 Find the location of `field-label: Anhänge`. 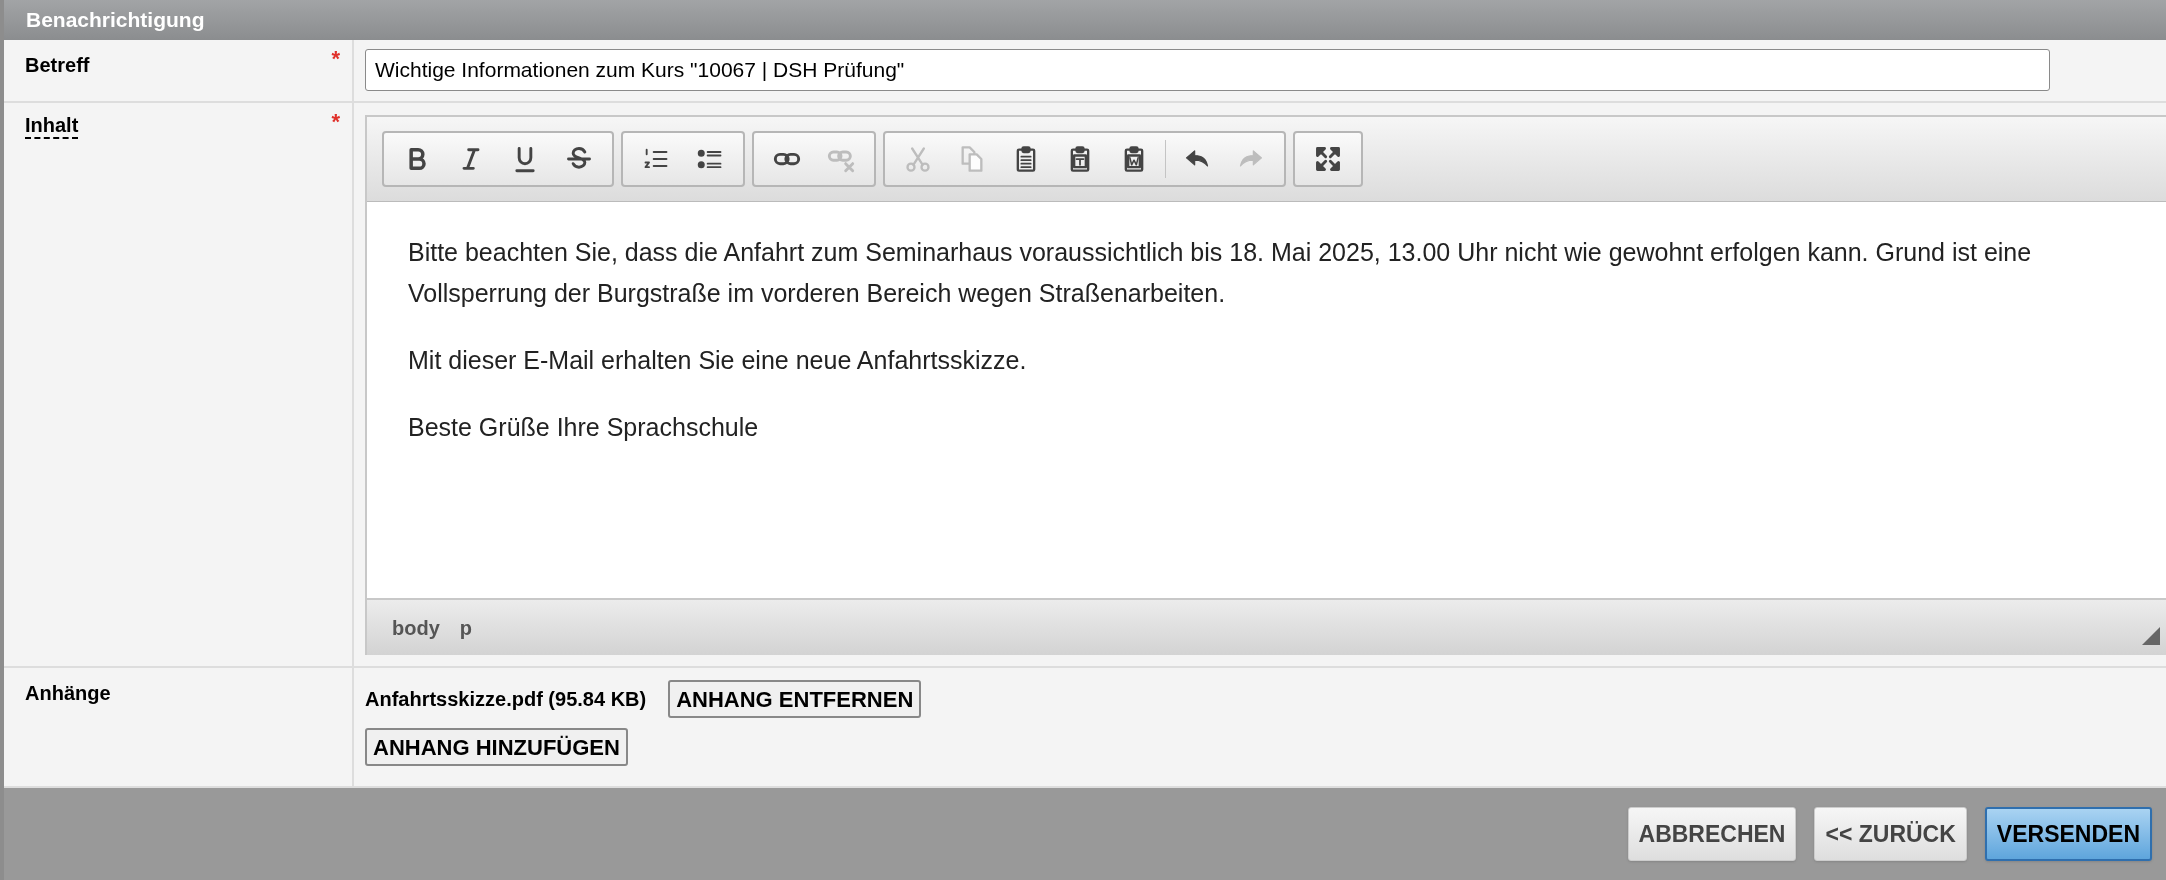

field-label: Anhänge is located at coordinates (68, 693).